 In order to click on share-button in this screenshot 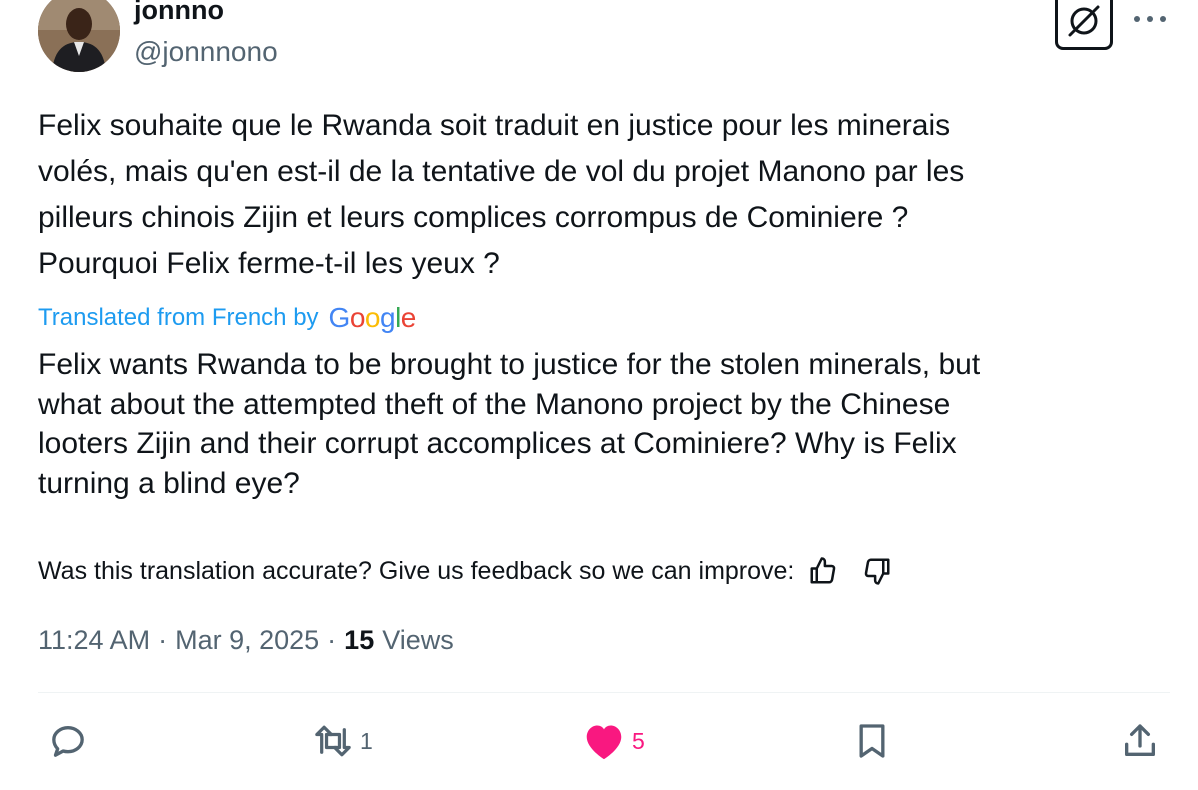, I will do `click(1140, 741)`.